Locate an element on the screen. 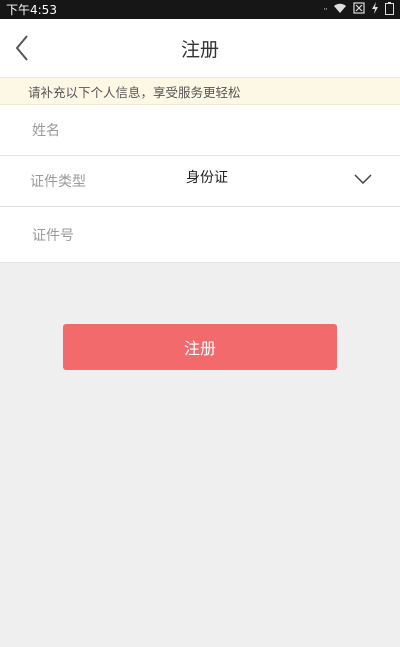 This screenshot has height=647, width=400. no-sim-icon is located at coordinates (359, 9).